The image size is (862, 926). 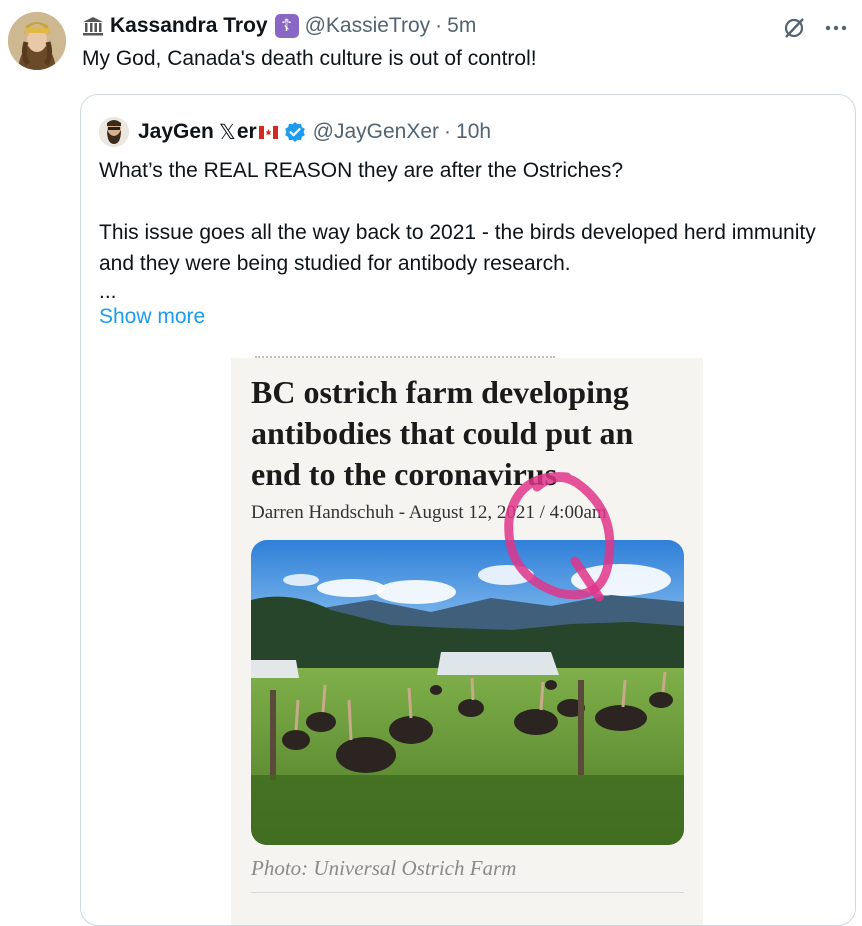 What do you see at coordinates (467, 892) in the screenshot?
I see `caption-divider` at bounding box center [467, 892].